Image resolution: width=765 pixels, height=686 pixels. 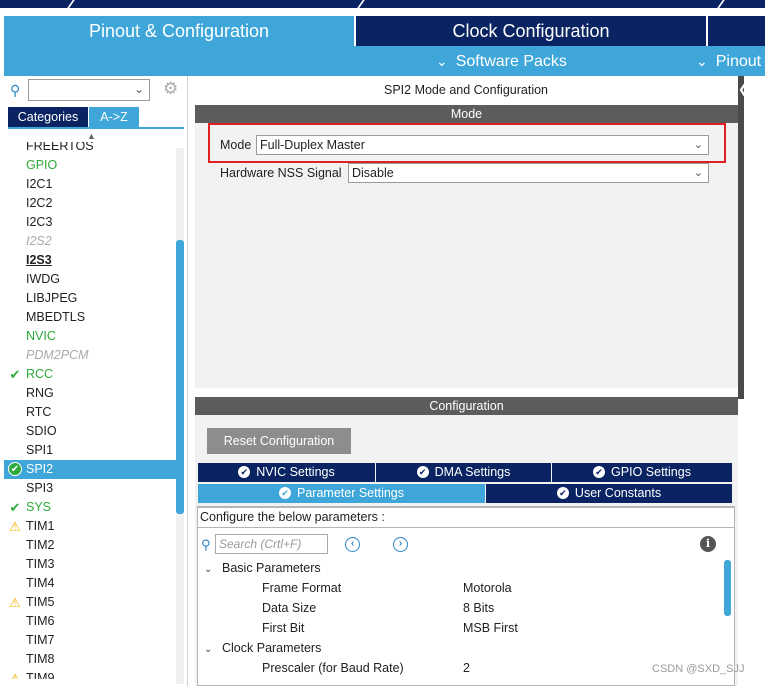 I want to click on sidebar-item-label: I2C1, so click(x=39, y=184).